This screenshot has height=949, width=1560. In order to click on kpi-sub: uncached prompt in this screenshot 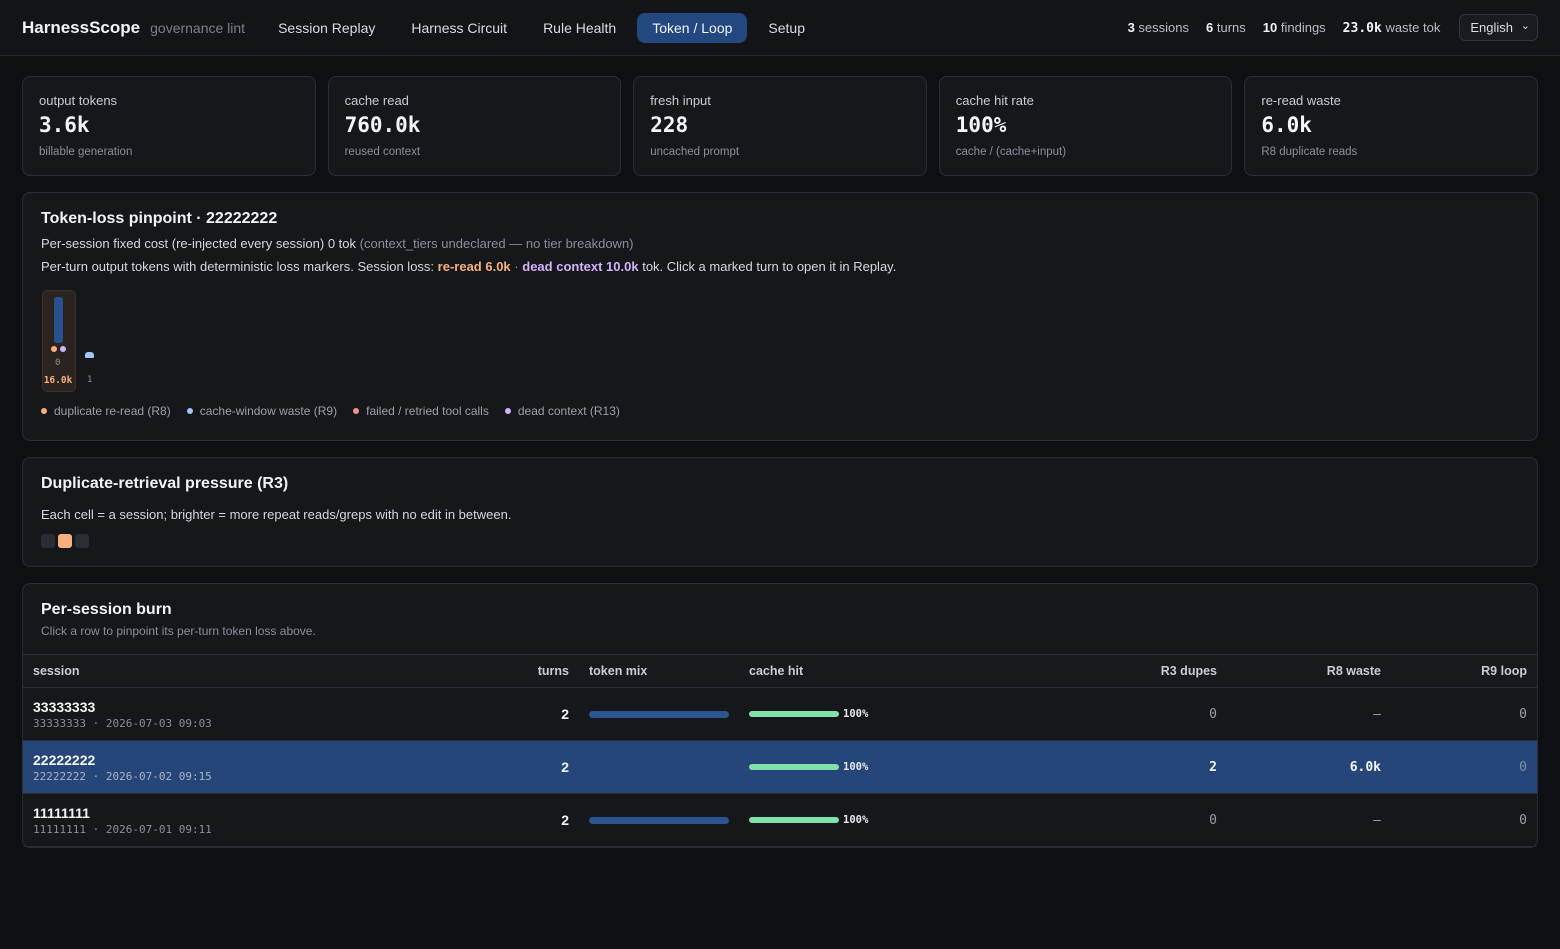, I will do `click(695, 152)`.